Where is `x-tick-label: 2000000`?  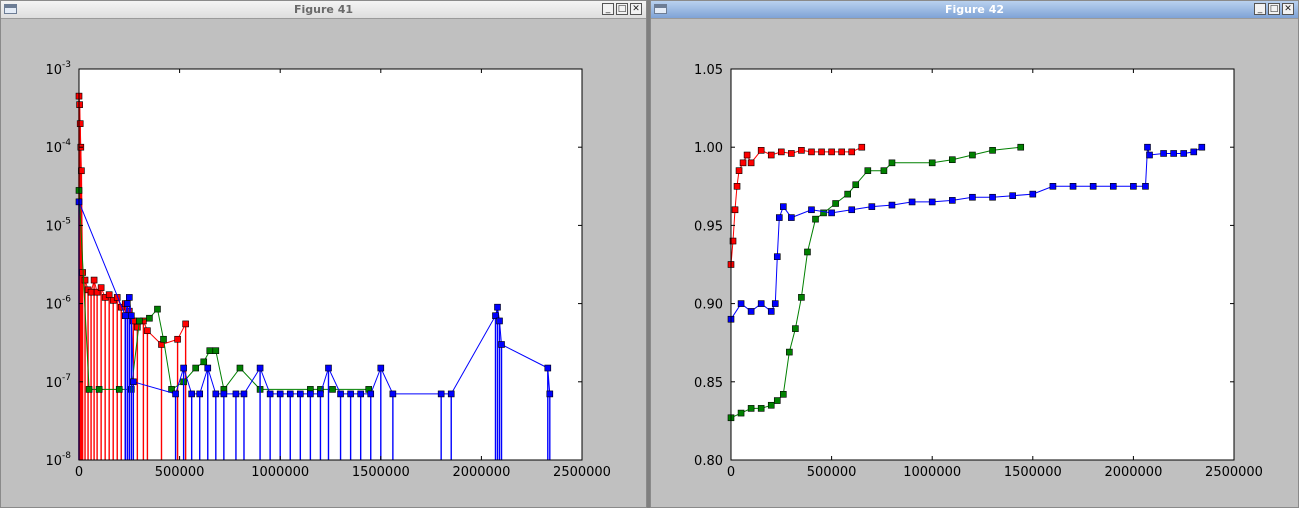
x-tick-label: 2000000 is located at coordinates (481, 472).